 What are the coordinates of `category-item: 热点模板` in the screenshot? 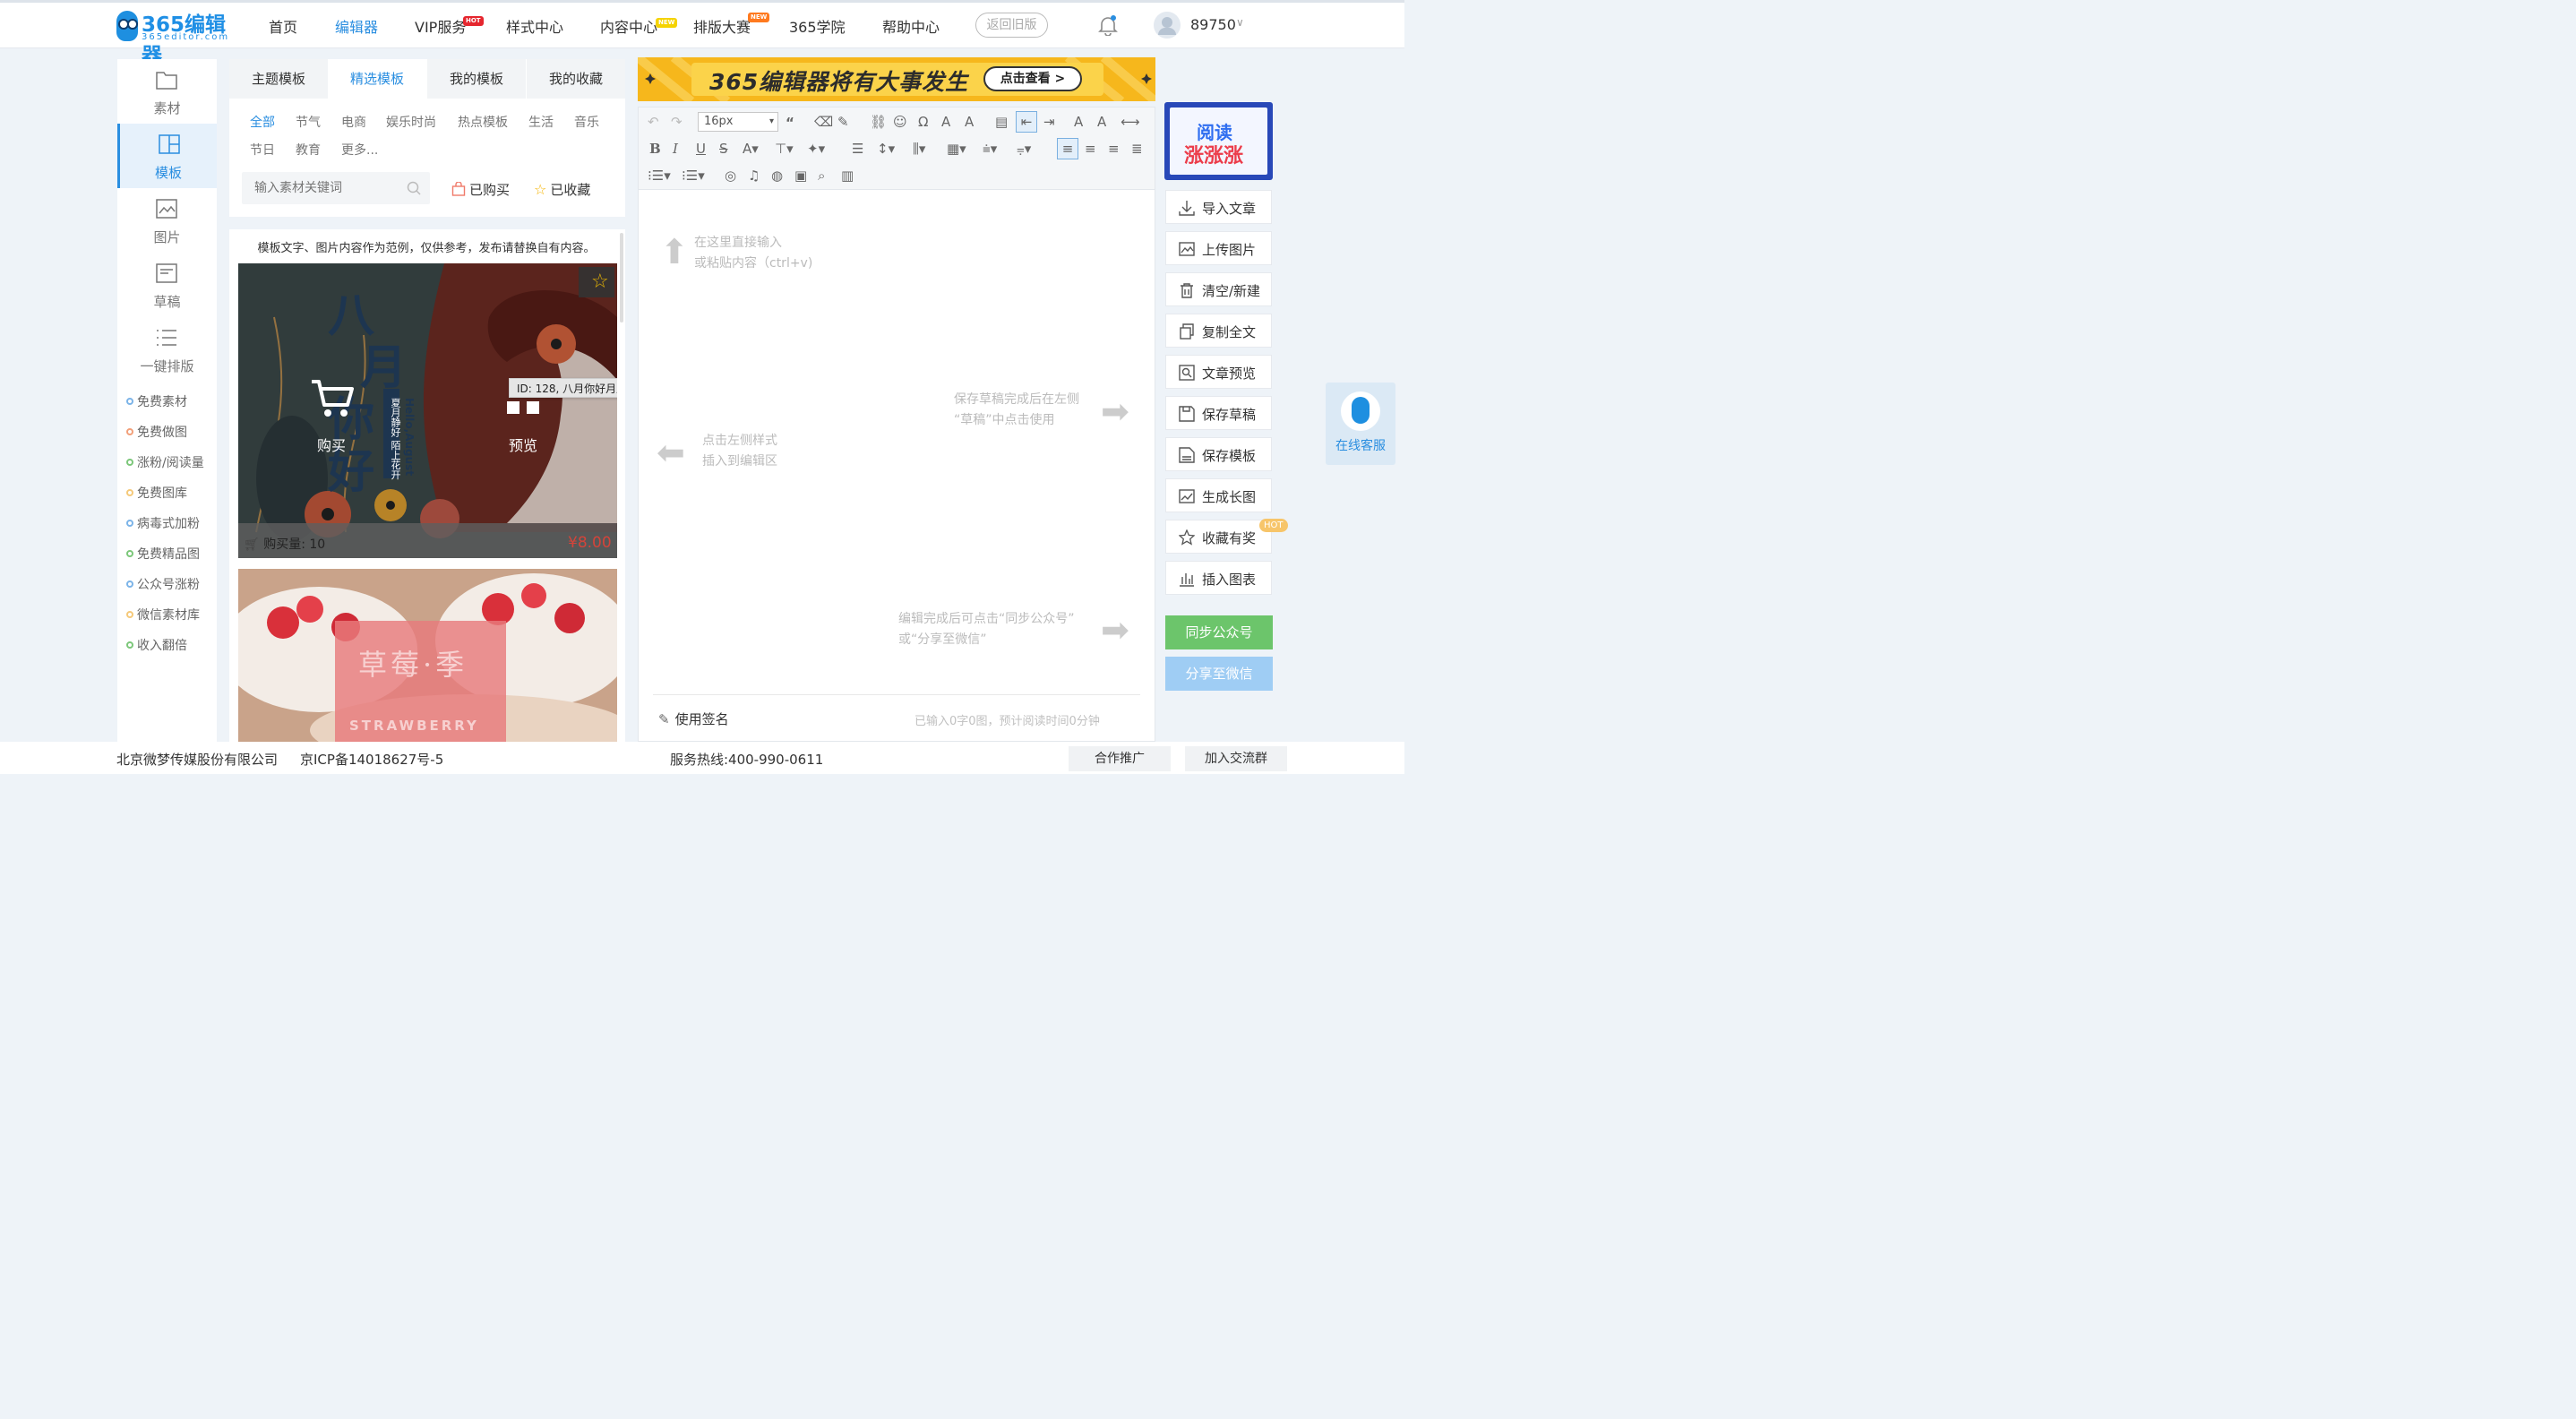 It's located at (483, 122).